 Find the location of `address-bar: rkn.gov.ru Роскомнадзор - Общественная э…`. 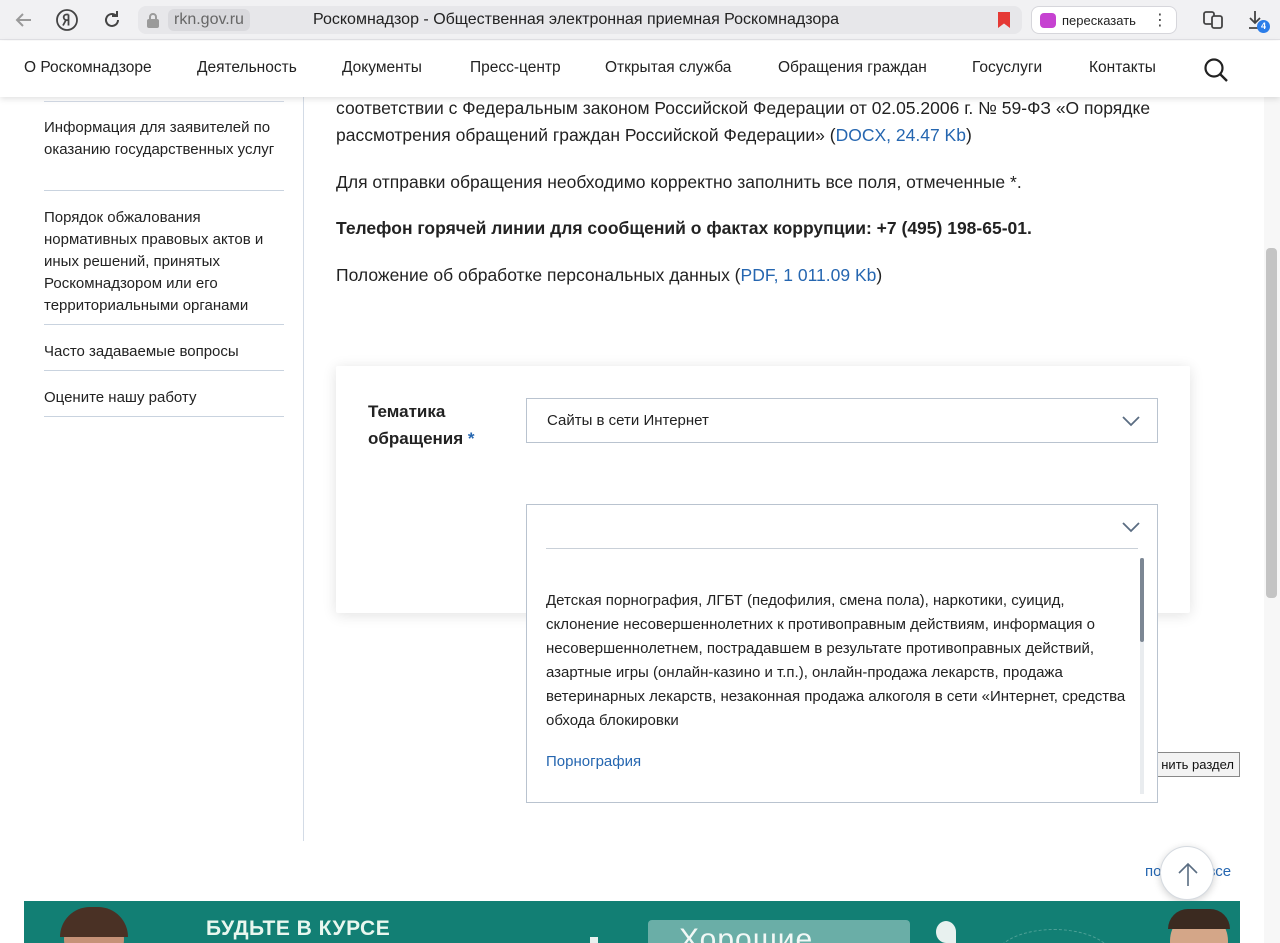

address-bar: rkn.gov.ru Роскомнадзор - Общественная э… is located at coordinates (580, 20).